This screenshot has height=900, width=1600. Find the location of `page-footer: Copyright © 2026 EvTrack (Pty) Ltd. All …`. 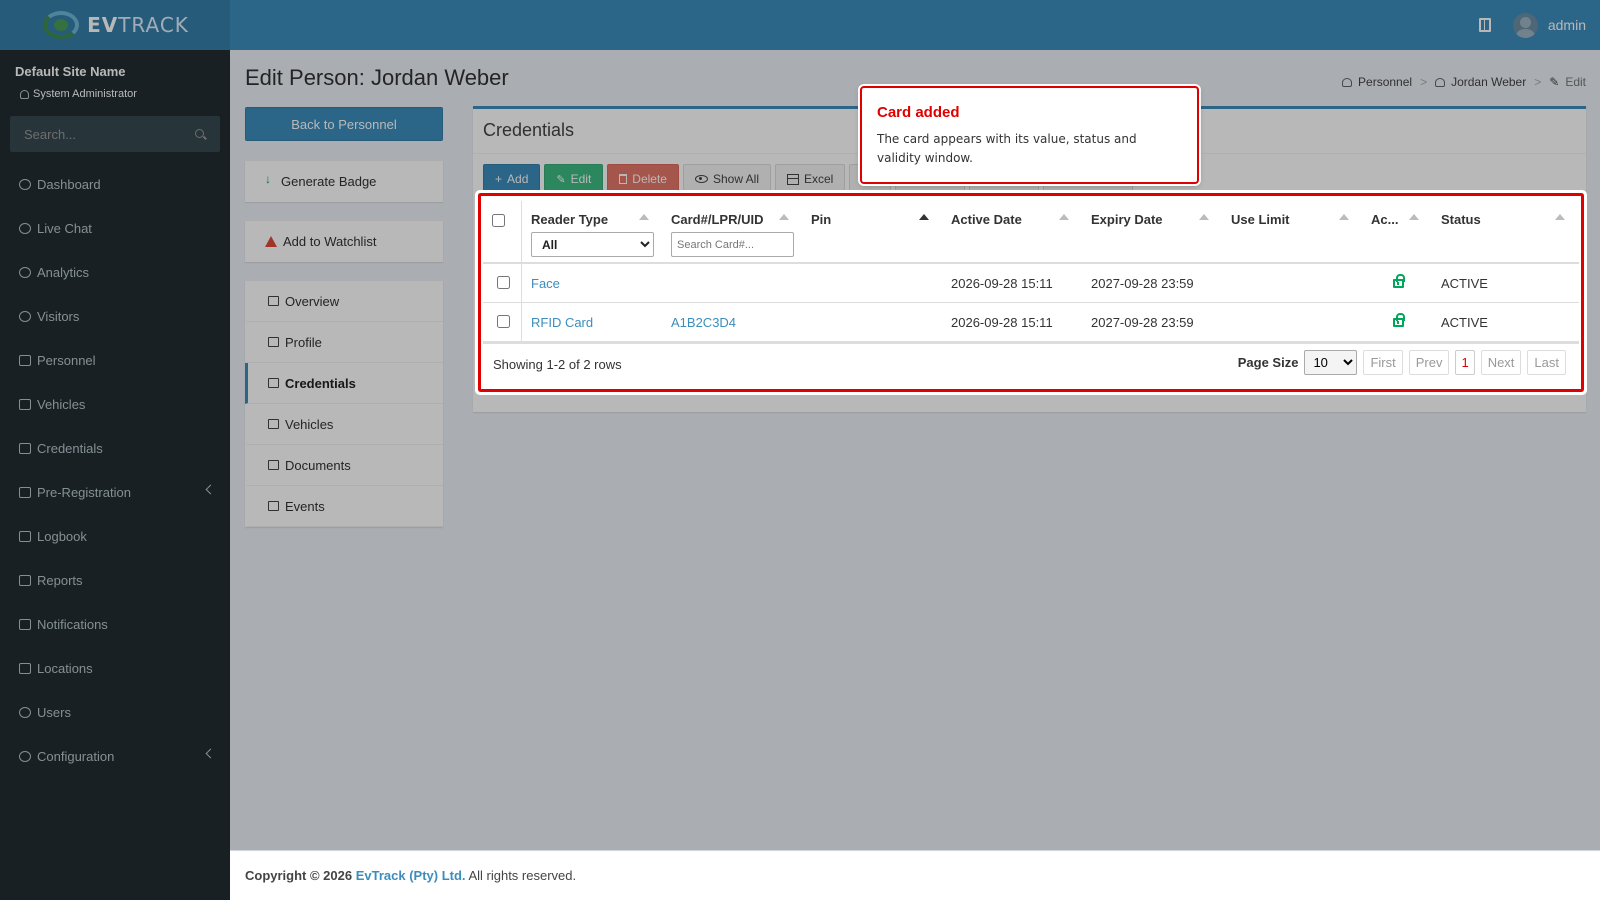

page-footer: Copyright © 2026 EvTrack (Pty) Ltd. All … is located at coordinates (915, 875).